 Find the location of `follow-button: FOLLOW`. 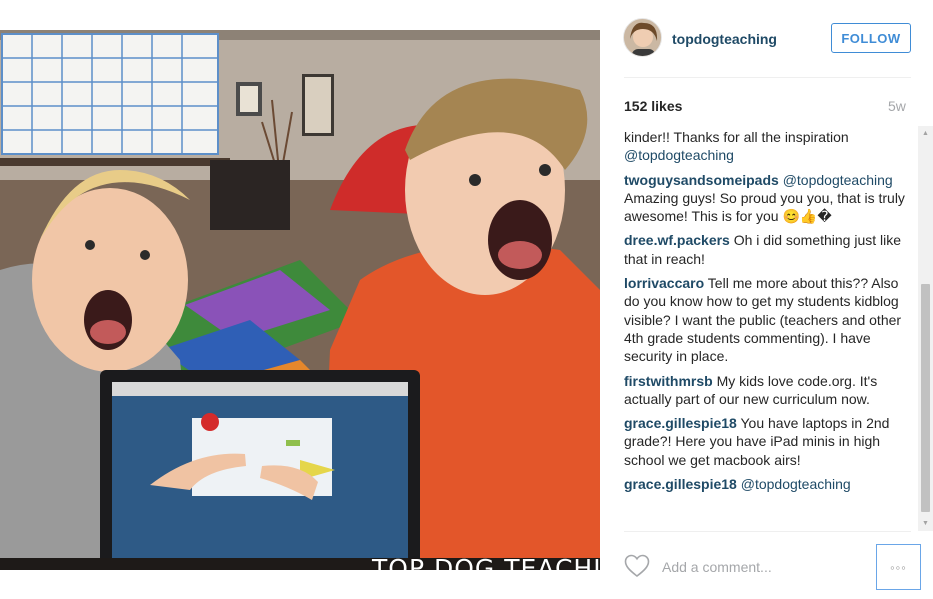

follow-button: FOLLOW is located at coordinates (871, 38).